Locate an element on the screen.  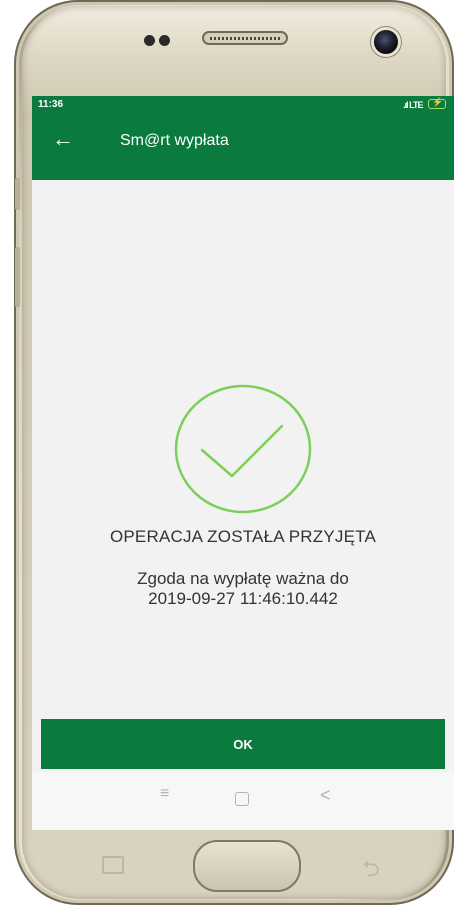
result-title: OPERACJA ZOSTAŁA PRZYJĘTA is located at coordinates (243, 536).